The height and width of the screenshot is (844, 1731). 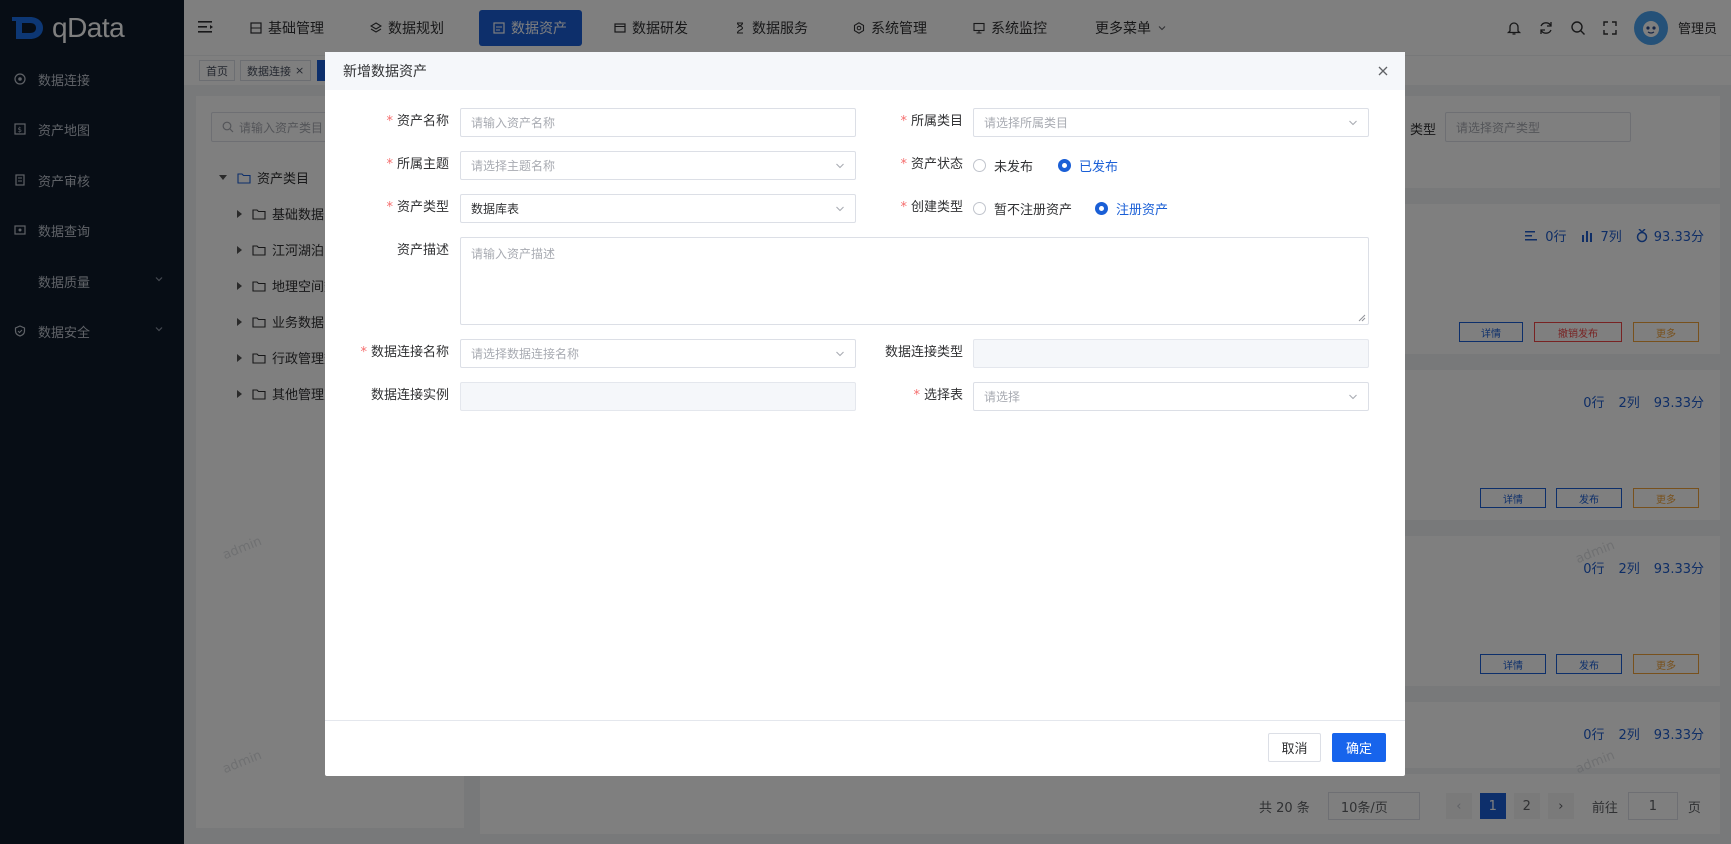 What do you see at coordinates (385, 72) in the screenshot?
I see `dialog-title: 新增数据资产` at bounding box center [385, 72].